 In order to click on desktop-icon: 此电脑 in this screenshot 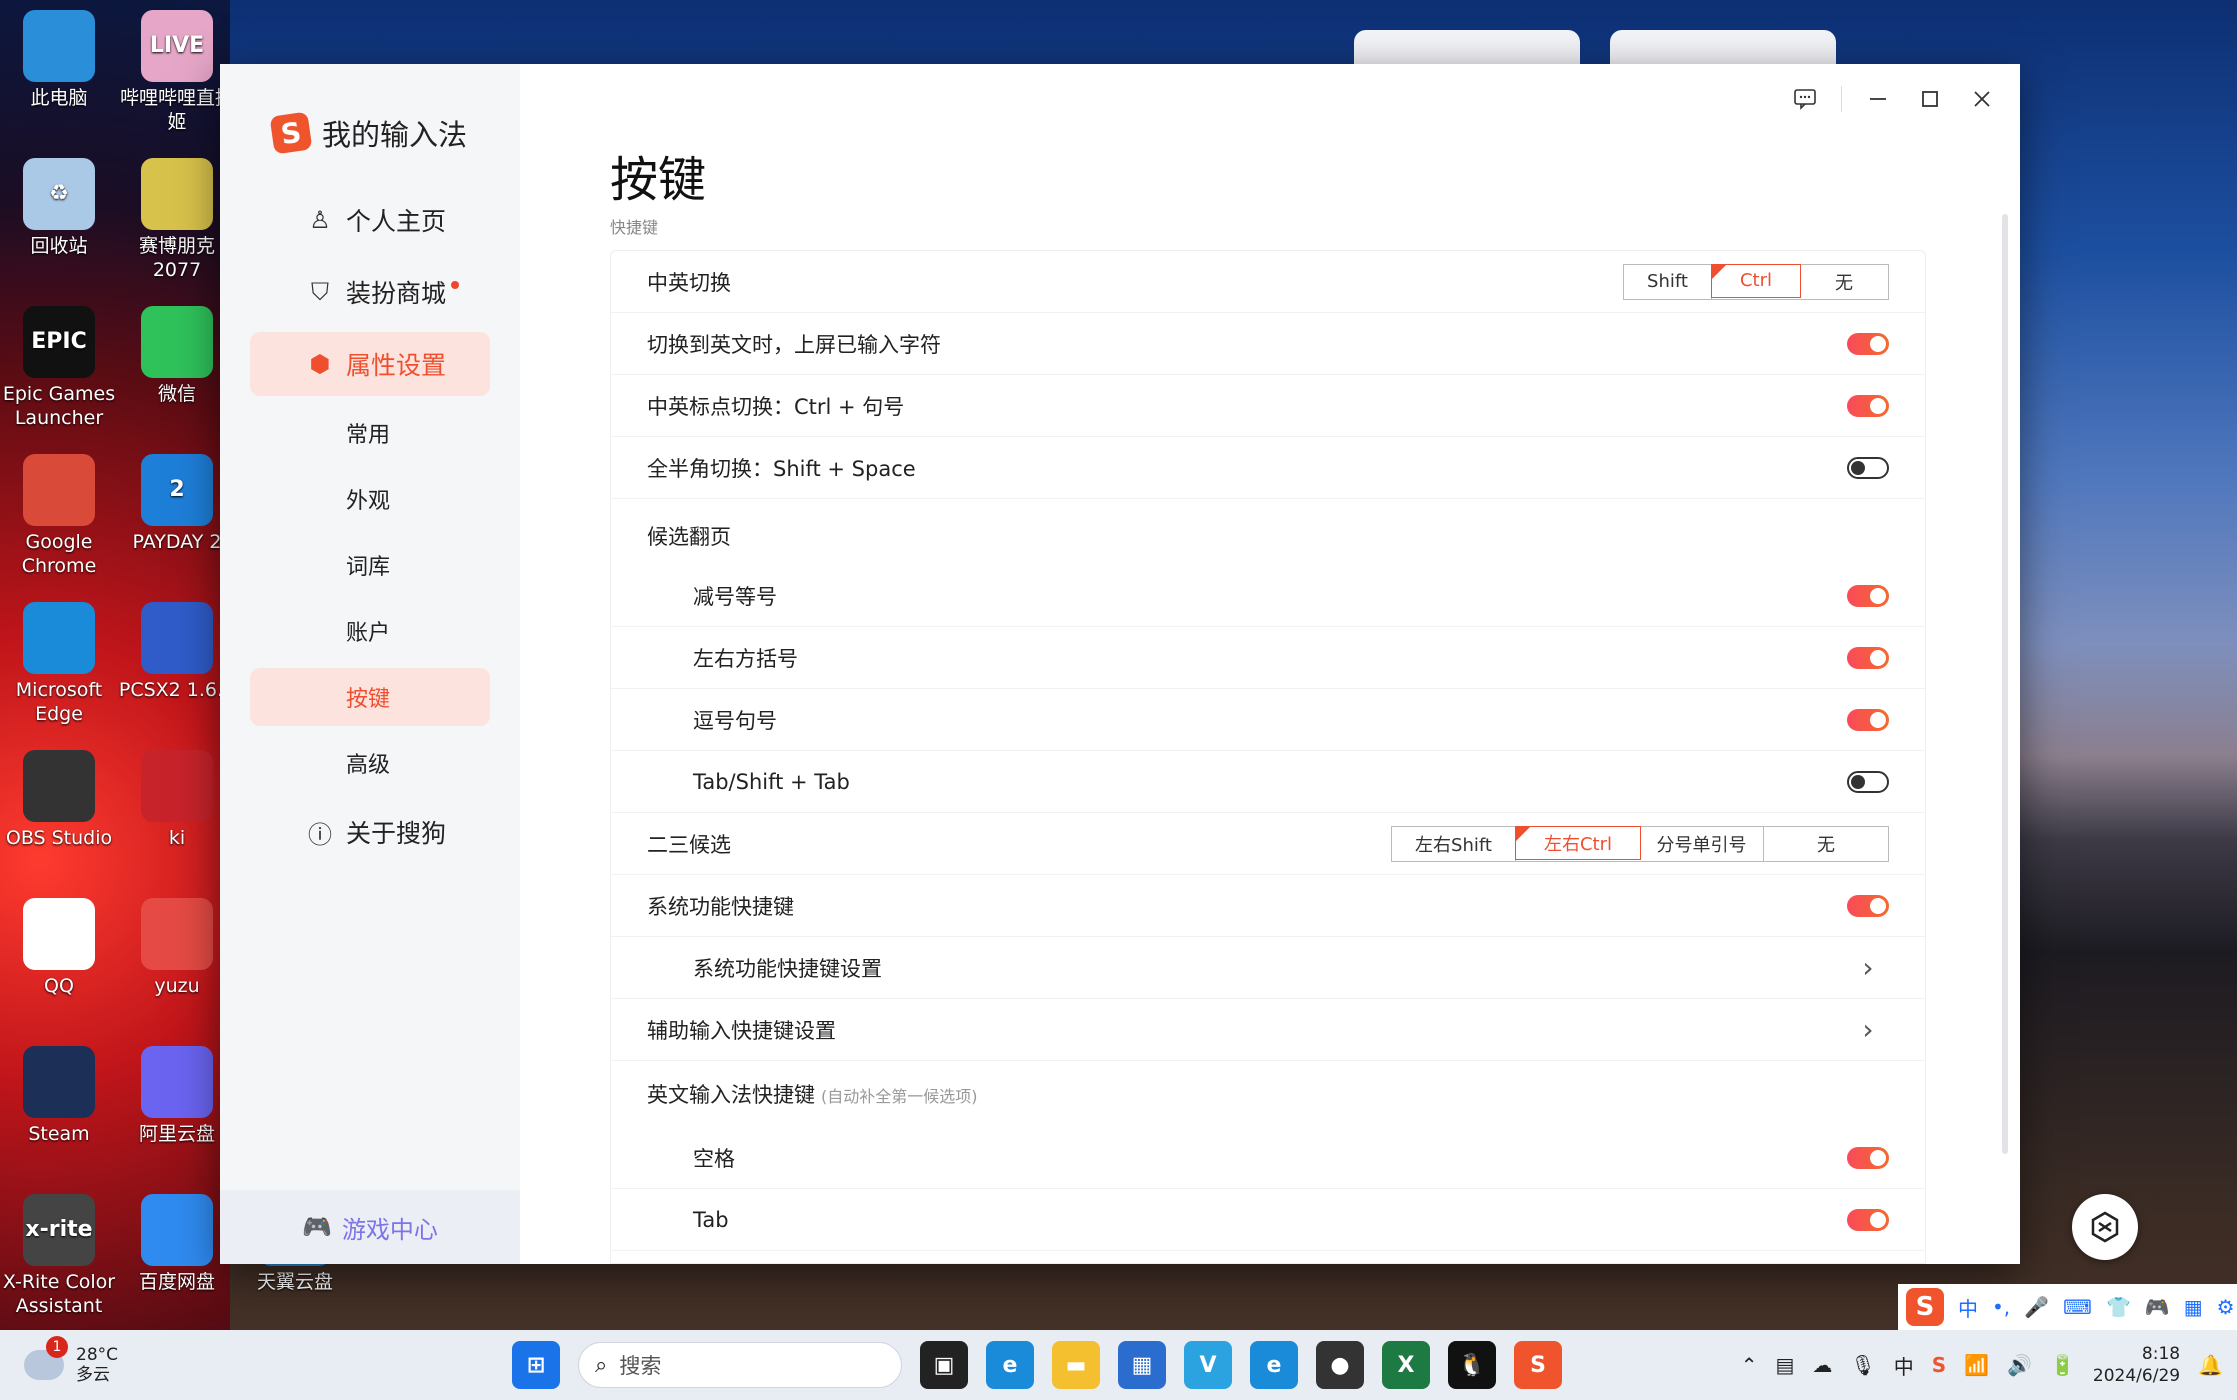, I will do `click(59, 60)`.